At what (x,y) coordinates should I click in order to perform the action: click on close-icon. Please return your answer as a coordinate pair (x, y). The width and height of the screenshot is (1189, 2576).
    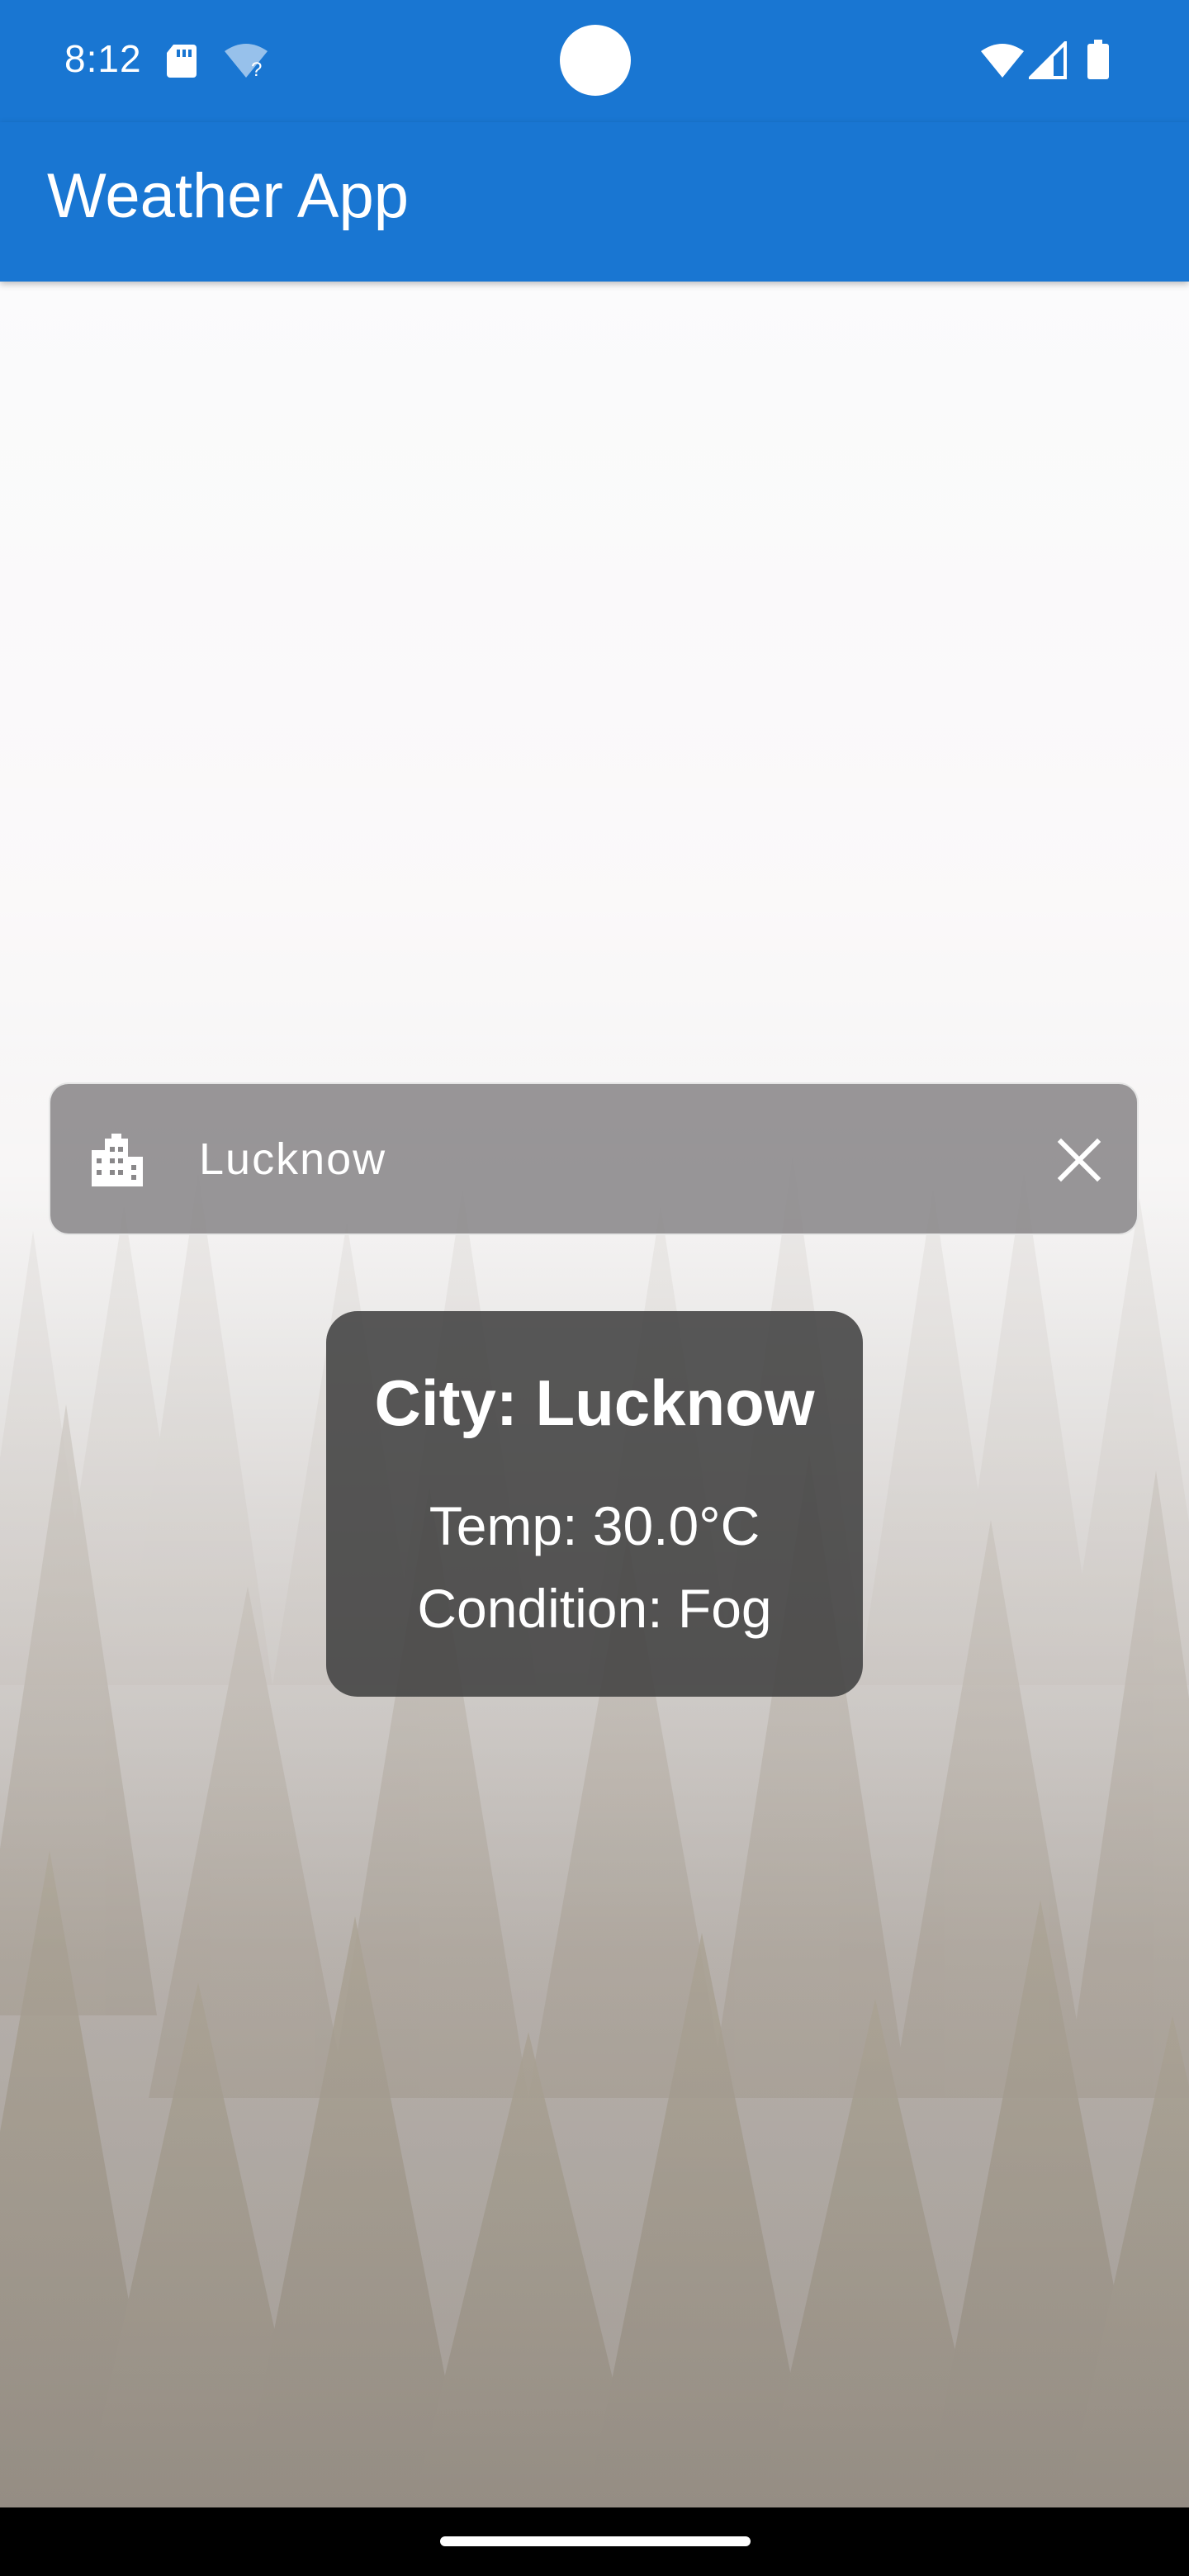
    Looking at the image, I should click on (1079, 1160).